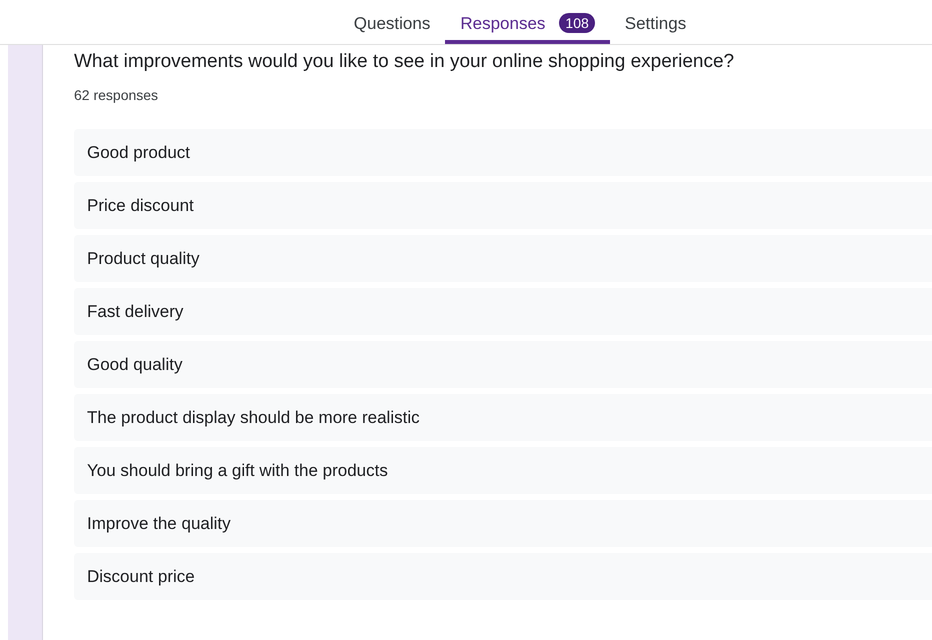  I want to click on response-item: Good product, so click(503, 152).